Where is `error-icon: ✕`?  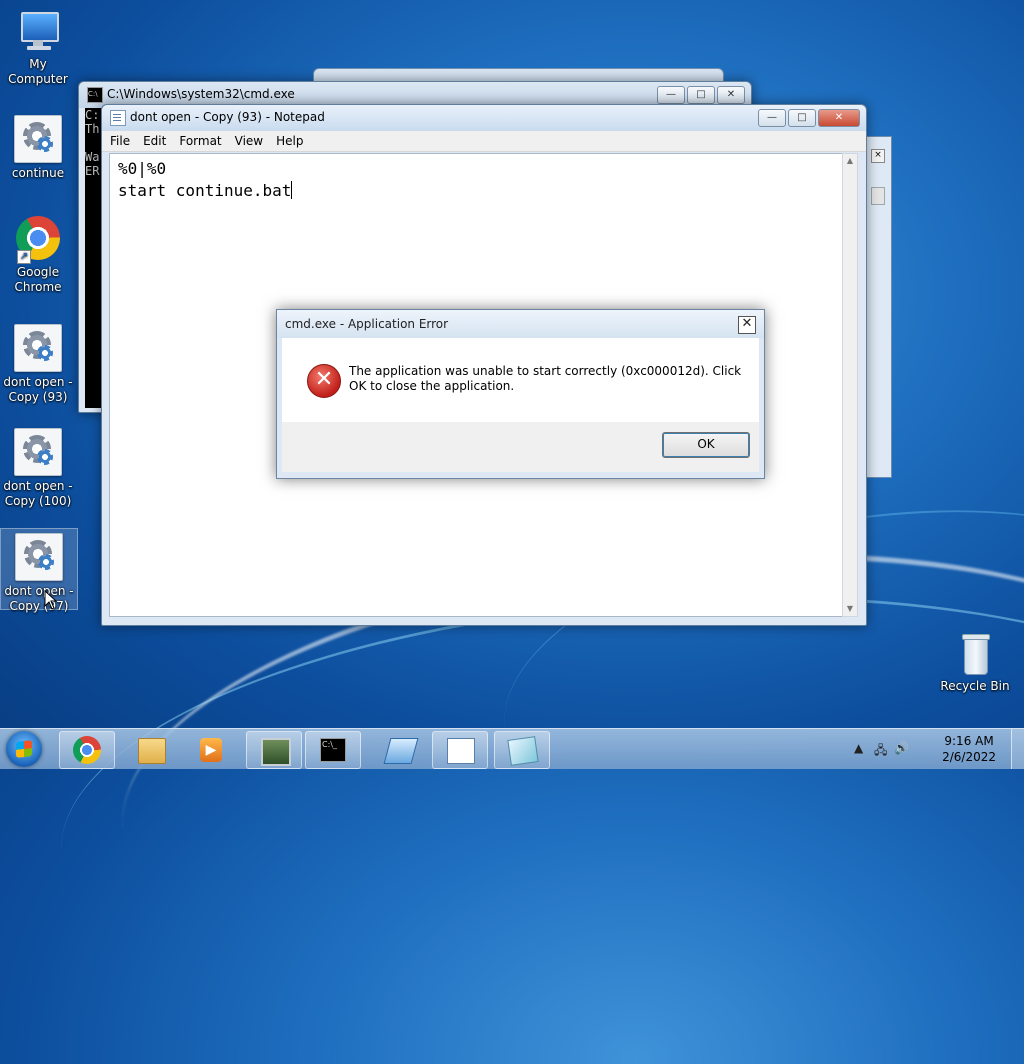
error-icon: ✕ is located at coordinates (324, 381).